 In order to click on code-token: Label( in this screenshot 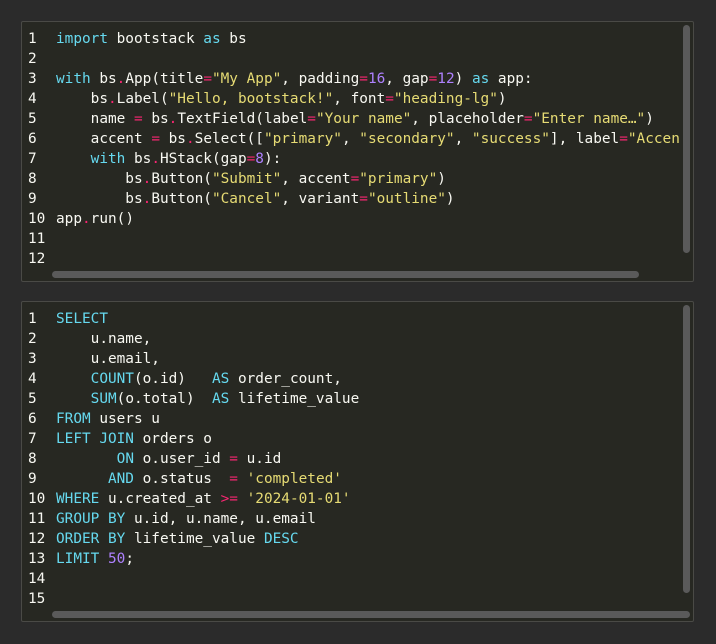, I will do `click(142, 99)`.